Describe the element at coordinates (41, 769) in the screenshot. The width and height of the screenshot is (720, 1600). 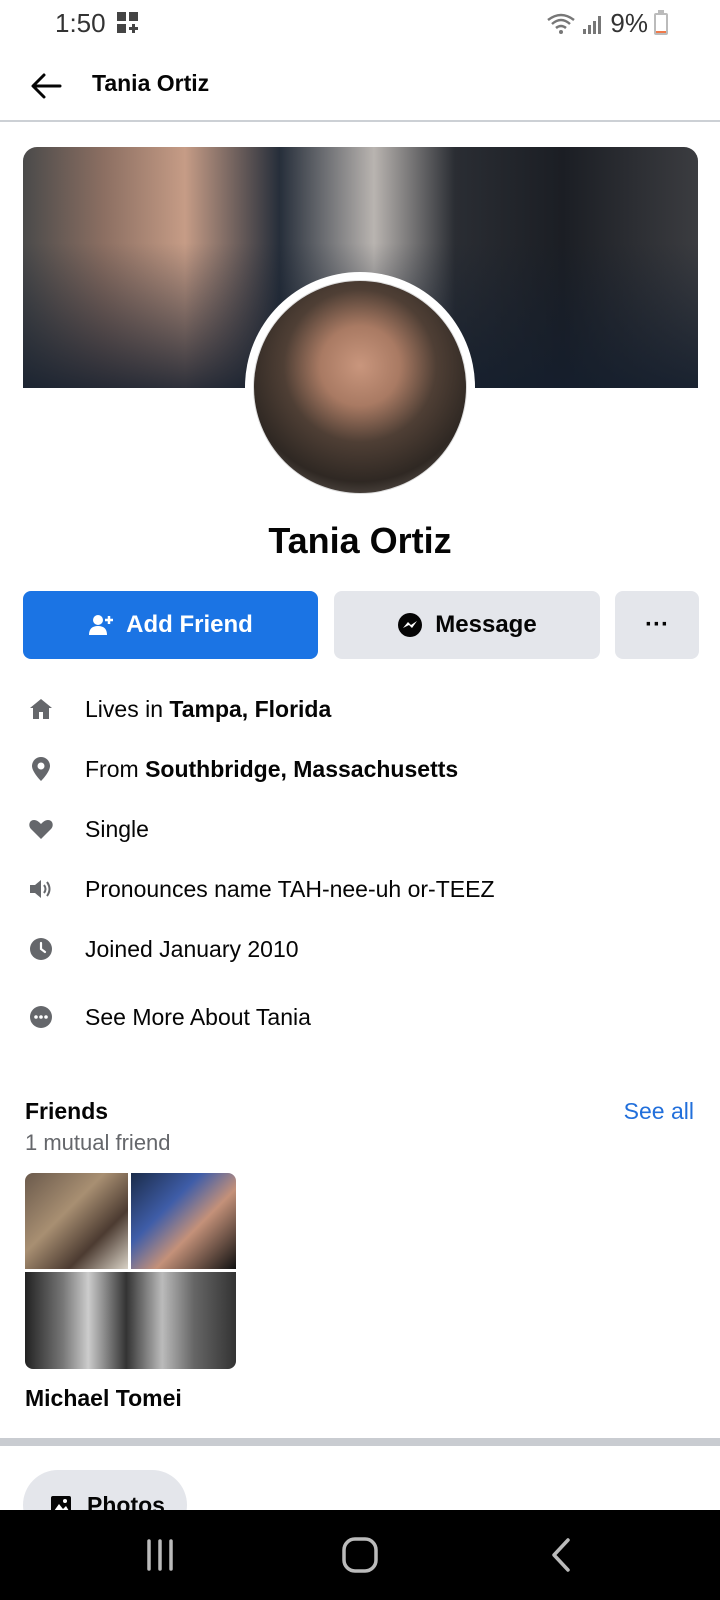
I see `location-pin-icon` at that location.